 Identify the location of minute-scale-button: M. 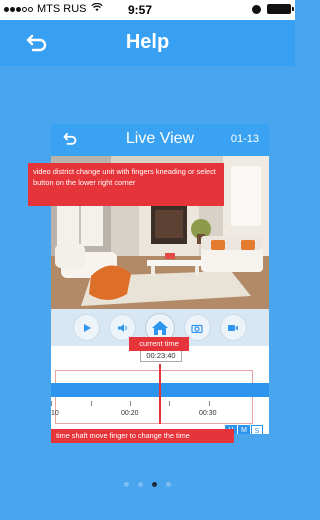
(244, 429).